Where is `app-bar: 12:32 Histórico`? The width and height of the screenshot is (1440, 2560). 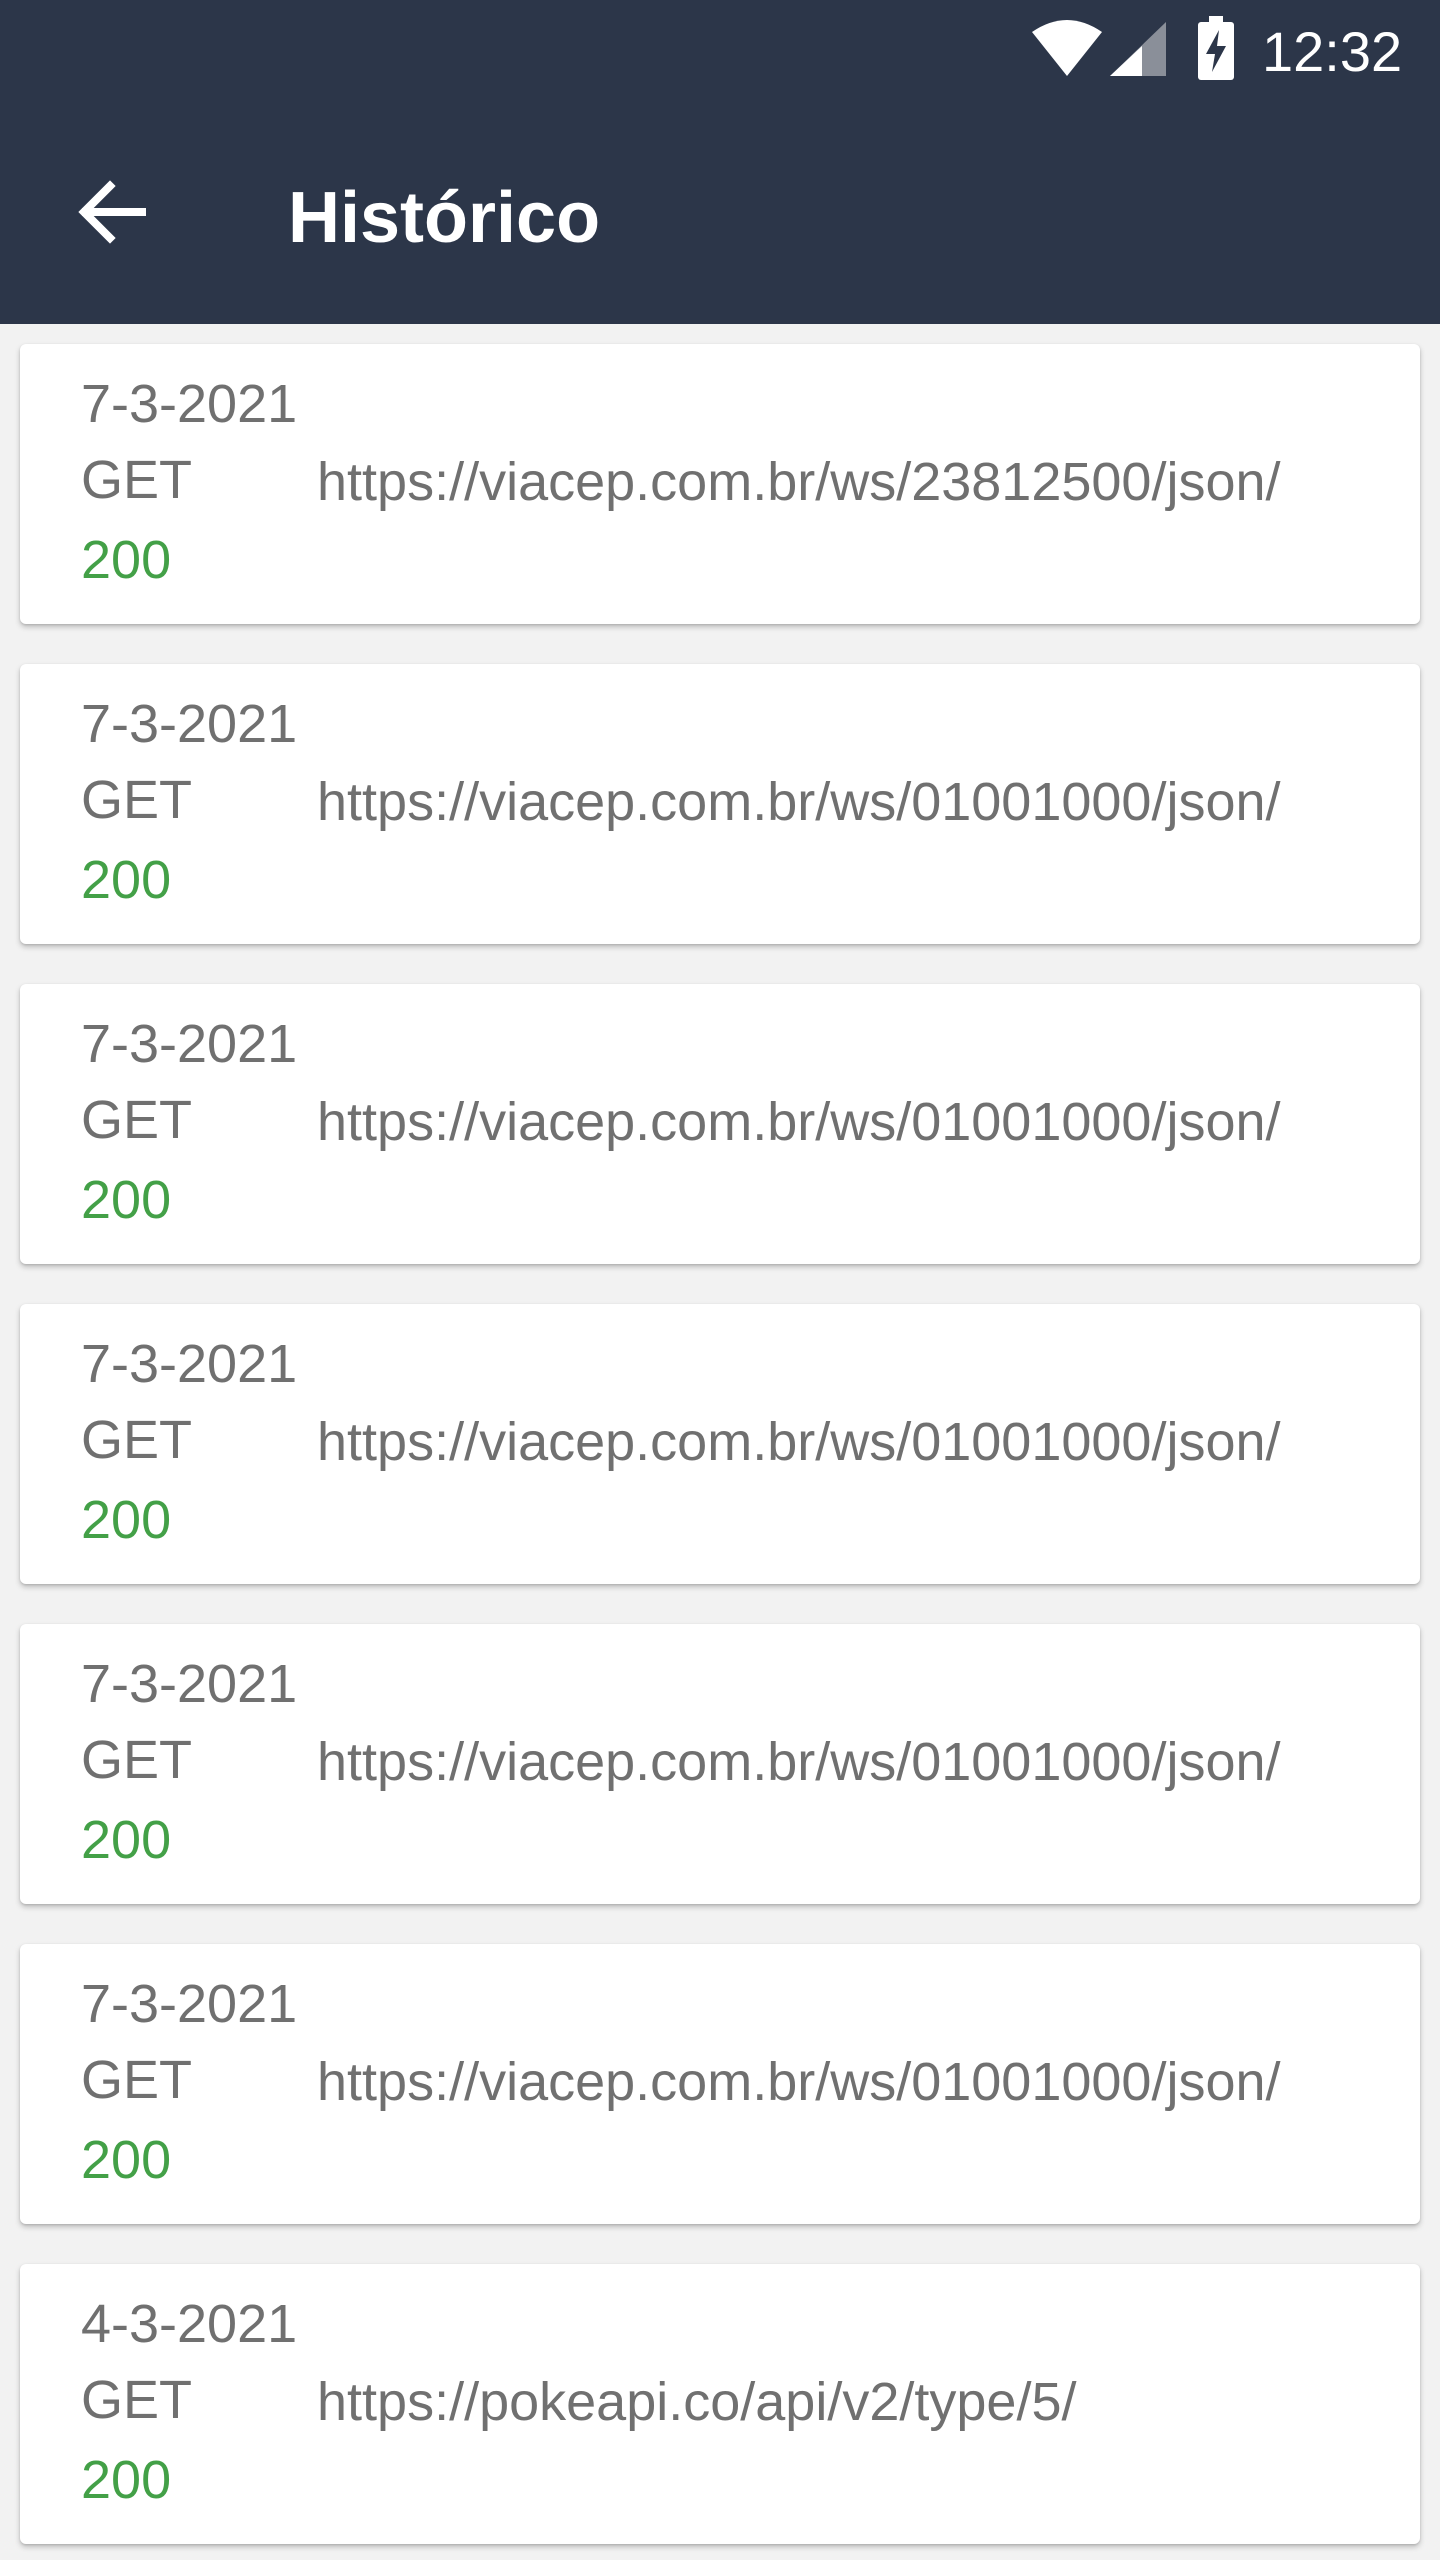 app-bar: 12:32 Histórico is located at coordinates (720, 162).